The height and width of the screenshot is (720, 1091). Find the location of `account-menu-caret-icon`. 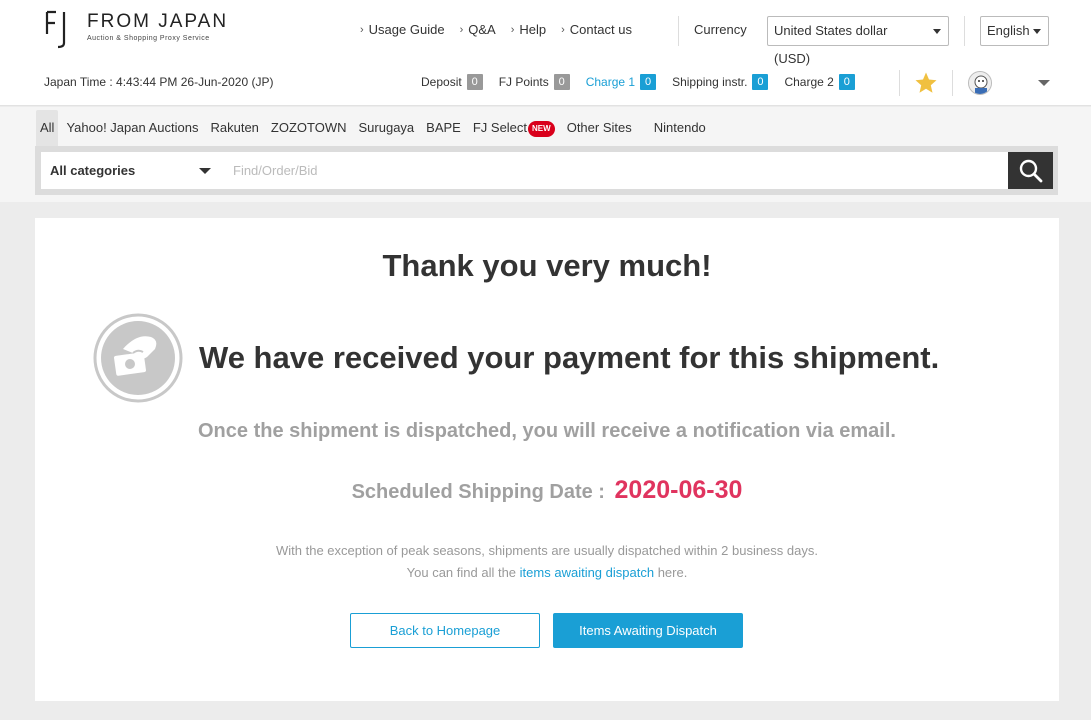

account-menu-caret-icon is located at coordinates (1044, 83).